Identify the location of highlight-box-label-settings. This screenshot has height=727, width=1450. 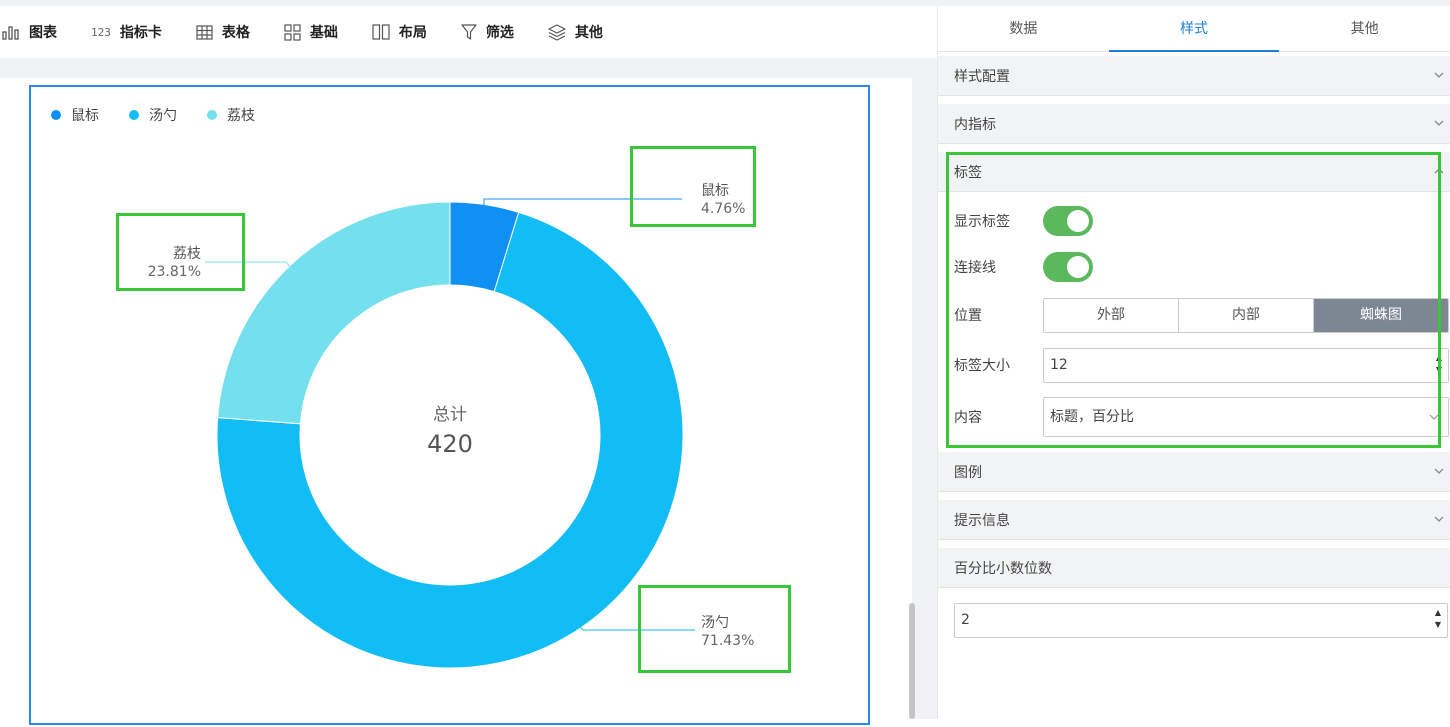
(1193, 300).